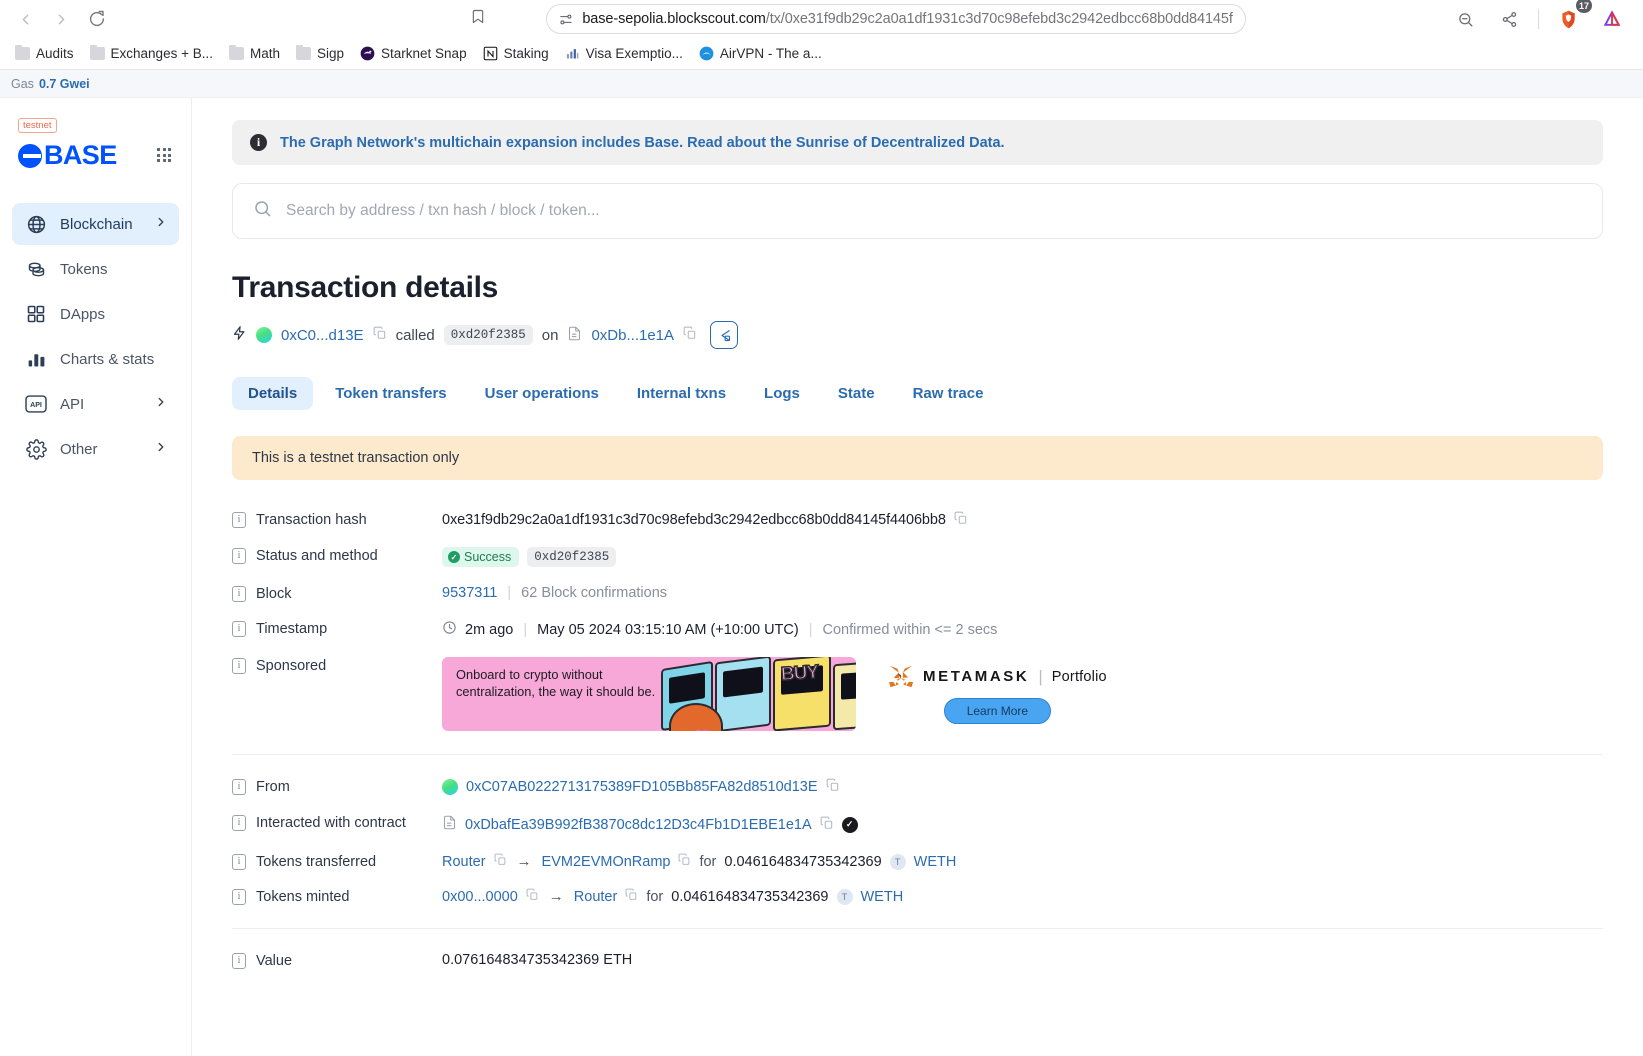 The height and width of the screenshot is (1056, 1643). I want to click on sidebar-item-label: Charts & stats, so click(107, 359).